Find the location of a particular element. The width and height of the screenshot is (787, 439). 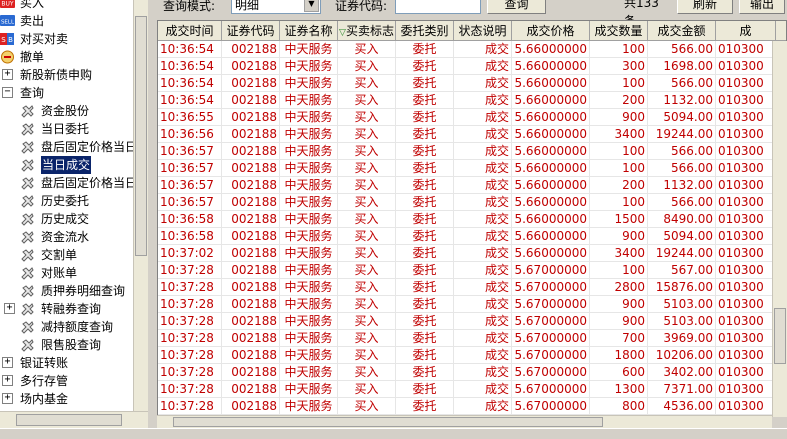

column-header: 成交时间 is located at coordinates (190, 31).